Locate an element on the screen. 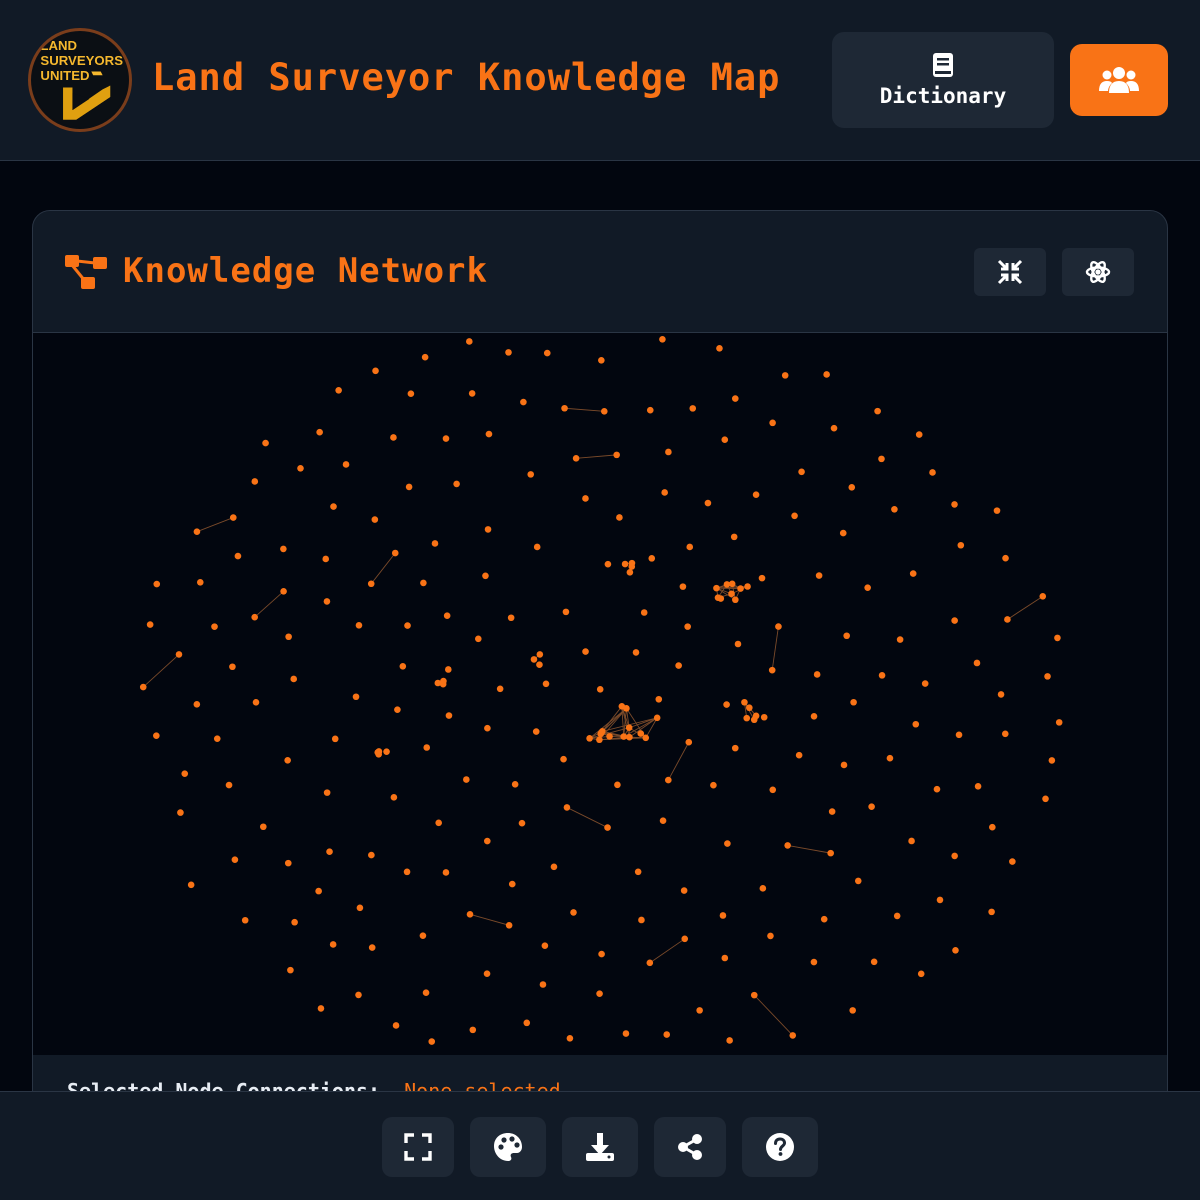 Image resolution: width=1200 pixels, height=1200 pixels. dictionary-button: Dictionary is located at coordinates (943, 80).